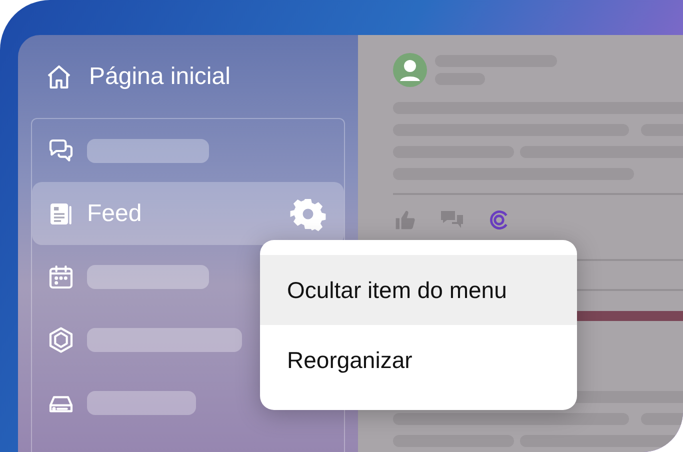  What do you see at coordinates (61, 340) in the screenshot?
I see `hexagon-icon` at bounding box center [61, 340].